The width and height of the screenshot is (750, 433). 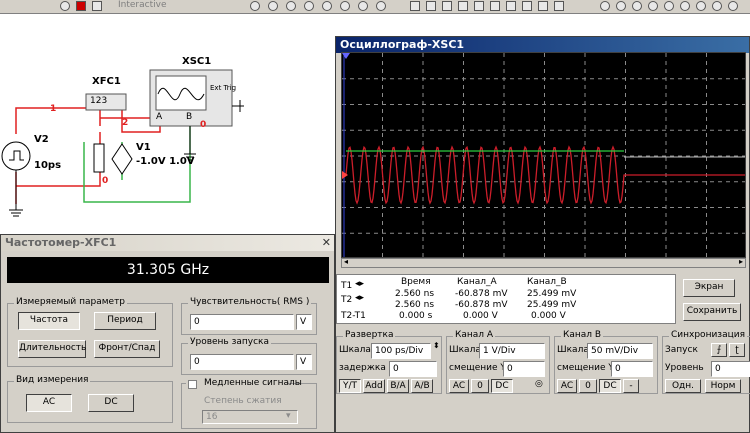 I want to click on rise-fall-button: Фронт/Спад, so click(x=127, y=349).